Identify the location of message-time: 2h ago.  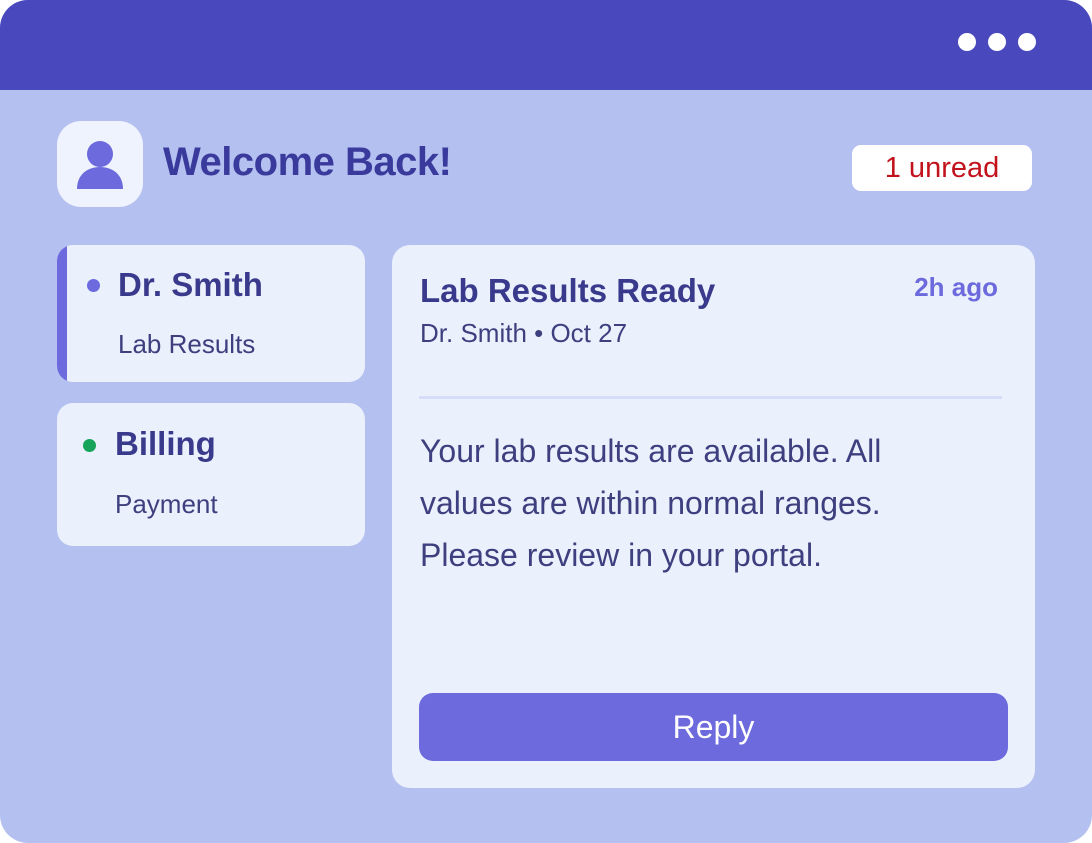
(956, 287).